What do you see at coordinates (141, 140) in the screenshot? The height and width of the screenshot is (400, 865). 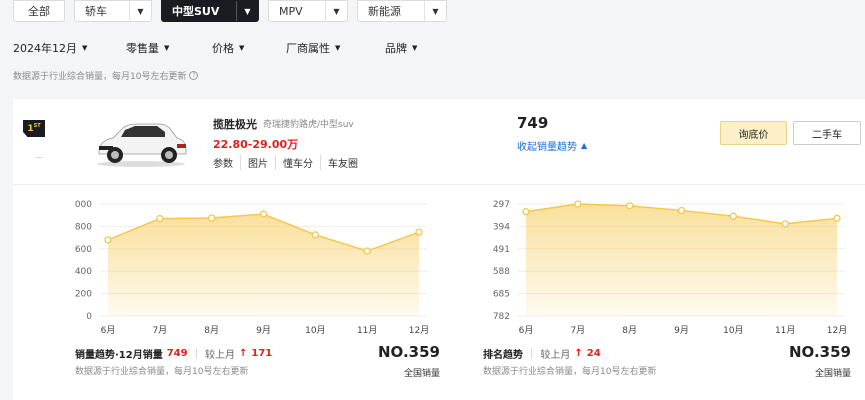 I see `car-image` at bounding box center [141, 140].